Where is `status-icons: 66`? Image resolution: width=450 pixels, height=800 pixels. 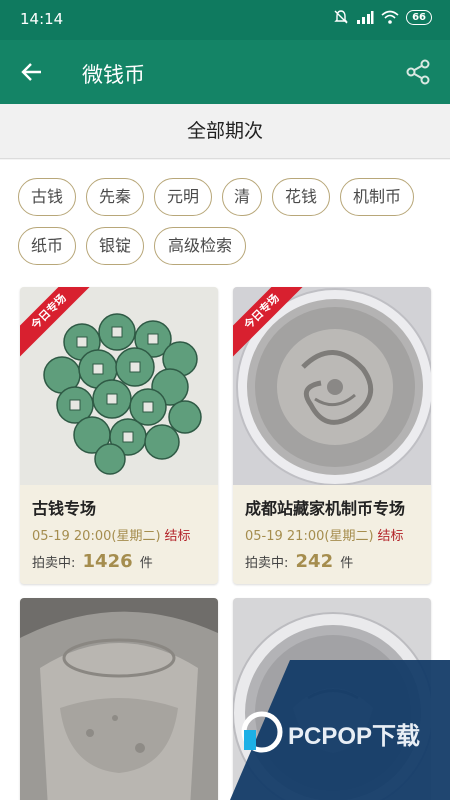
status-icons: 66 is located at coordinates (382, 17).